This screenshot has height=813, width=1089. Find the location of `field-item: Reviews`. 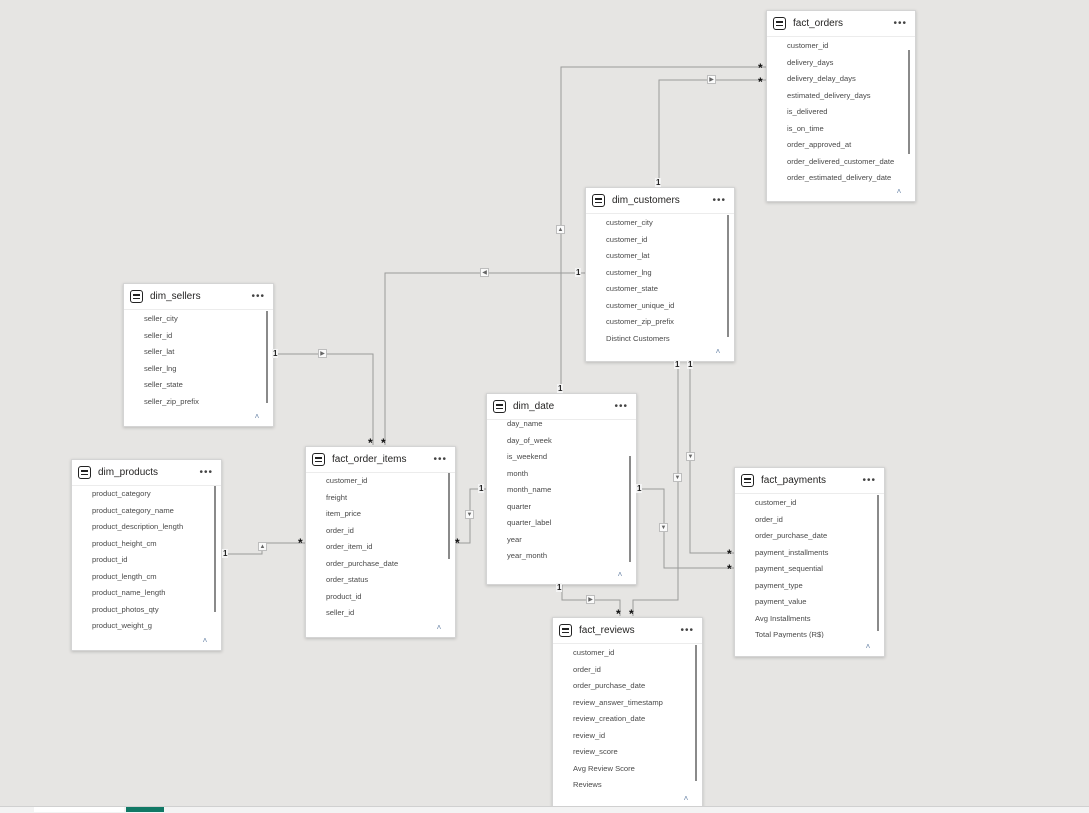

field-item: Reviews is located at coordinates (627, 783).